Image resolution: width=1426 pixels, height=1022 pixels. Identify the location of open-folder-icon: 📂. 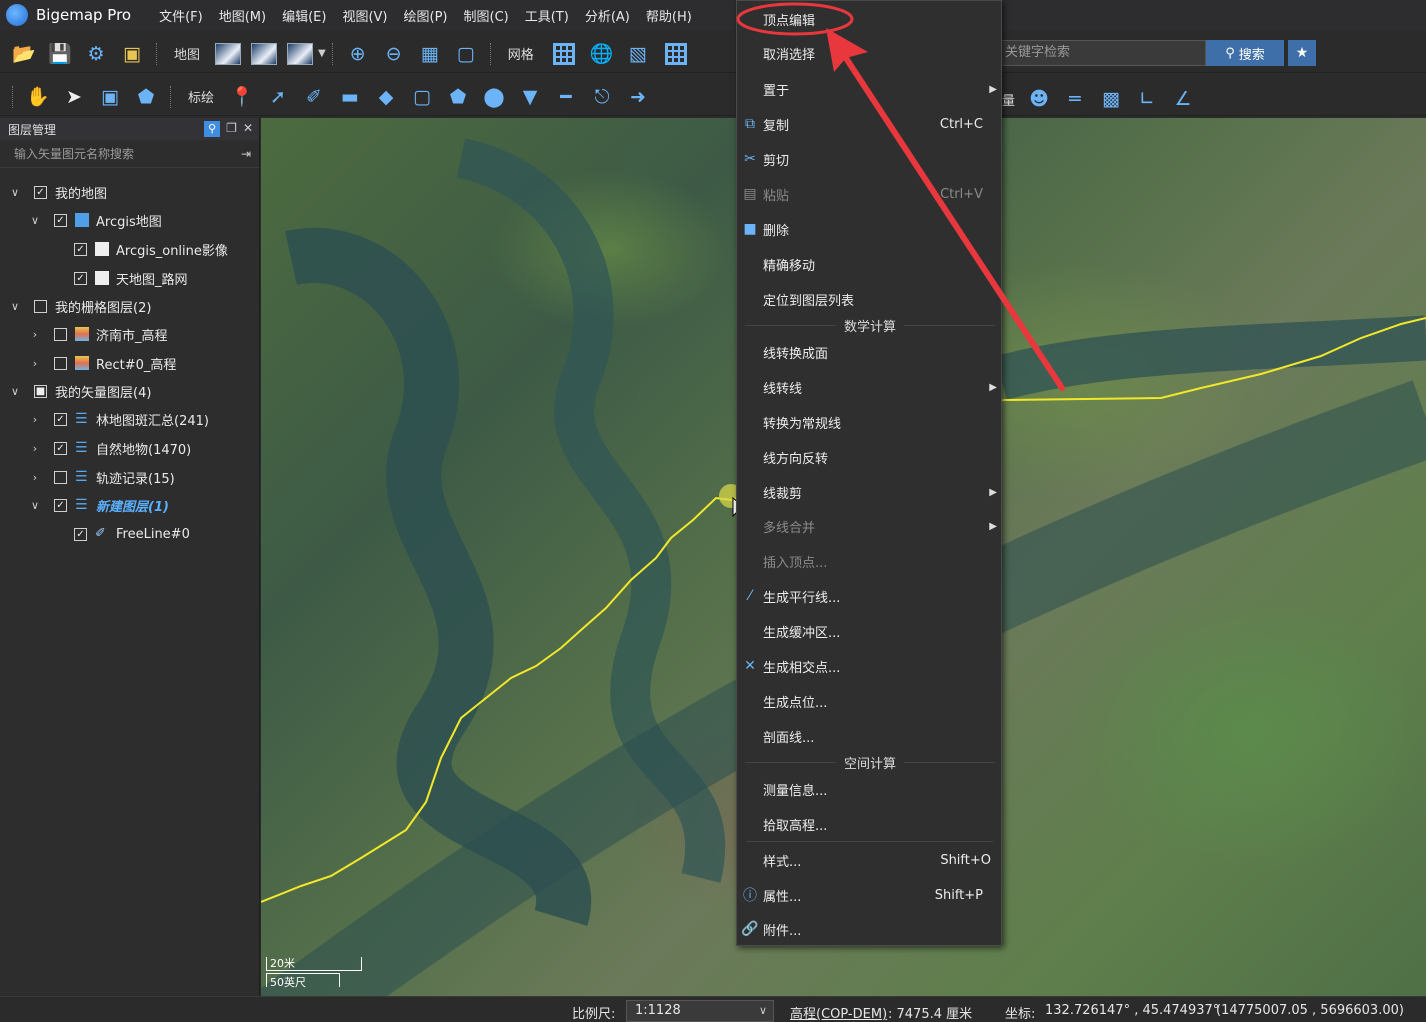
(24, 54).